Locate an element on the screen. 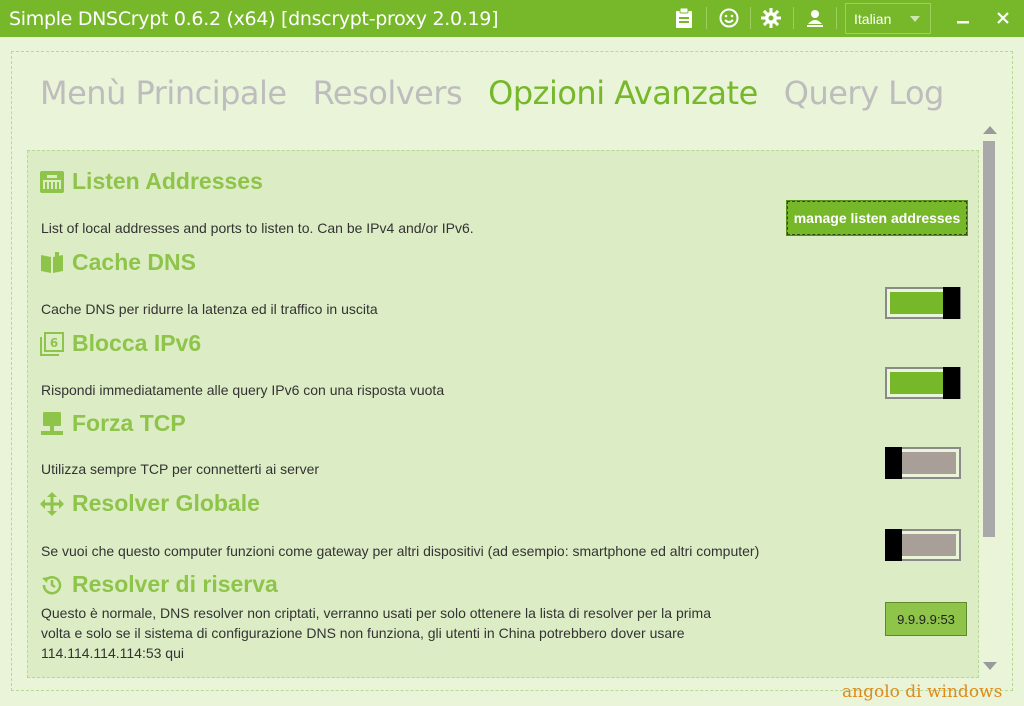  cache-dns-label: Cache DNS is located at coordinates (134, 262).